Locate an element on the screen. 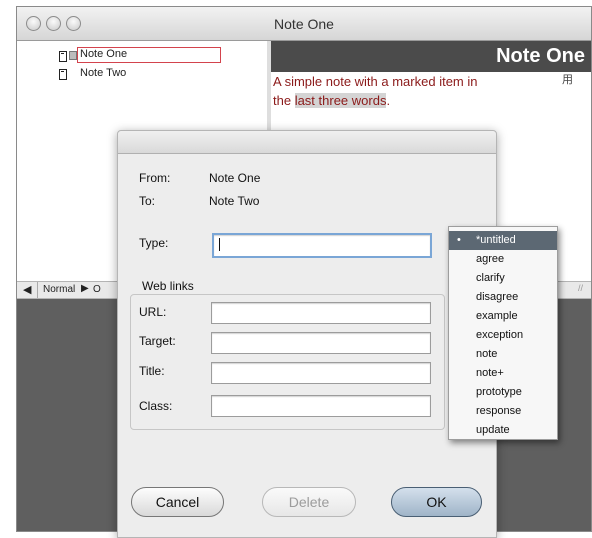 This screenshot has width=592, height=538. menu-item-label: *untitled is located at coordinates (496, 240).